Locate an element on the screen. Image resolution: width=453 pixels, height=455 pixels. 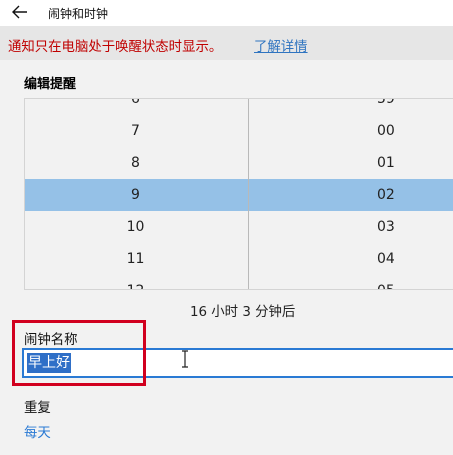
back-button is located at coordinates (20, 12).